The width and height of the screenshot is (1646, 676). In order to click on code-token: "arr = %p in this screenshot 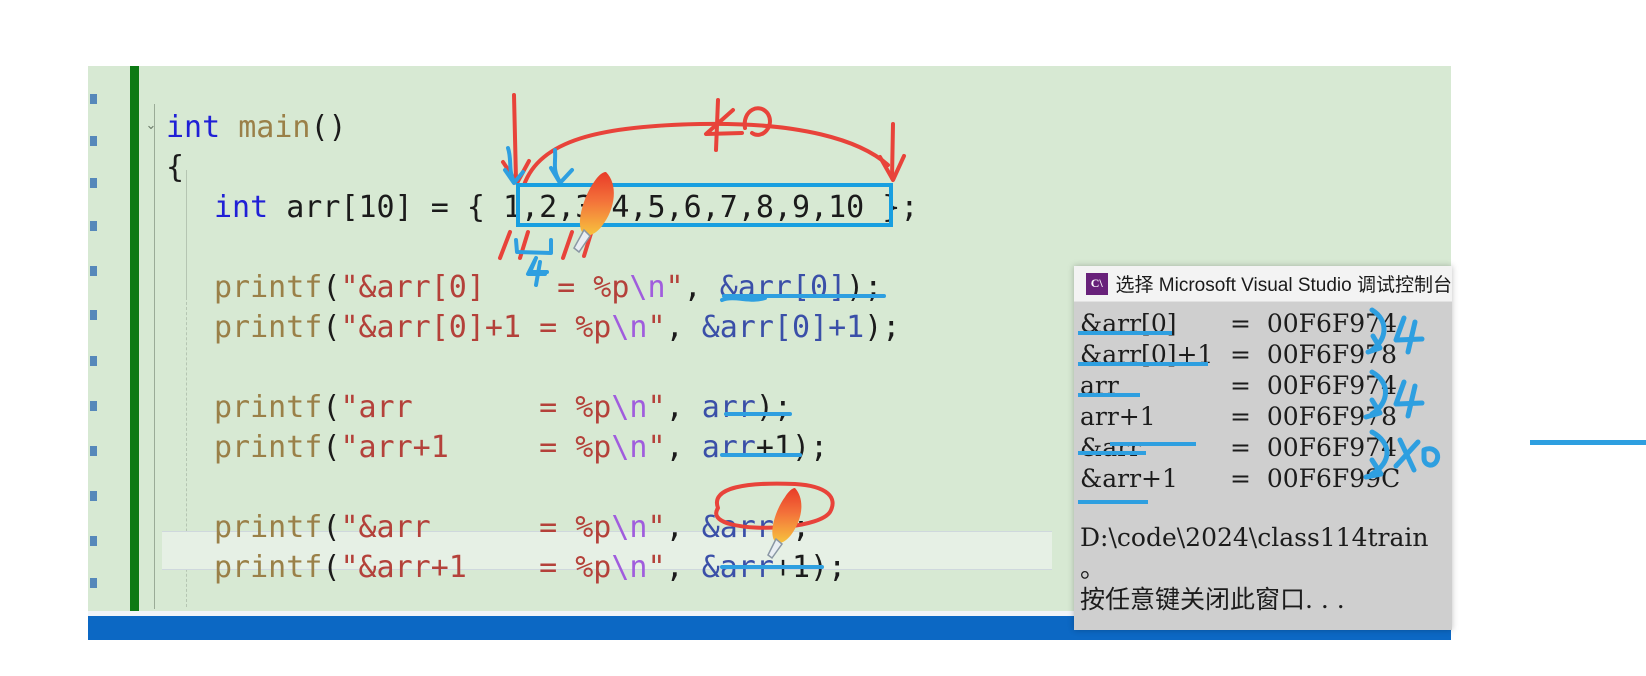, I will do `click(476, 407)`.